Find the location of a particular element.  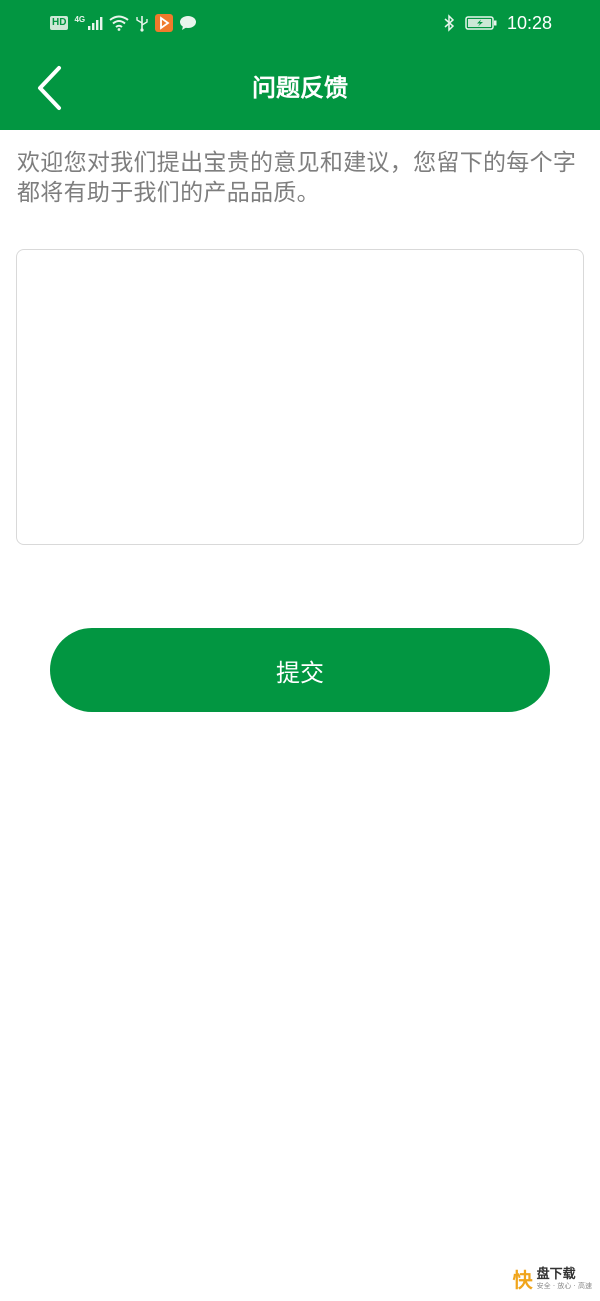

watermark-slogan: 安全 · 放心 · 高速 is located at coordinates (564, 1285).